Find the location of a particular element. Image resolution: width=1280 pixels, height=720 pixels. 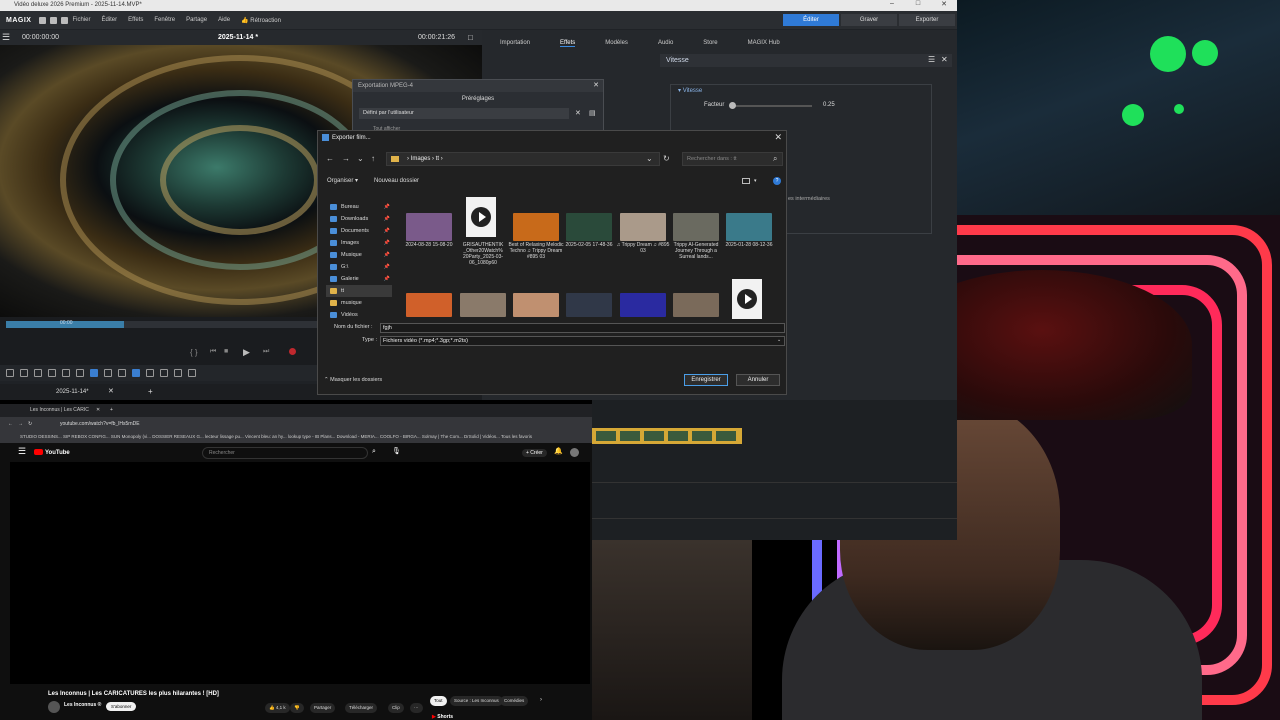

search-input: Rechercher dans : tt is located at coordinates (732, 159).